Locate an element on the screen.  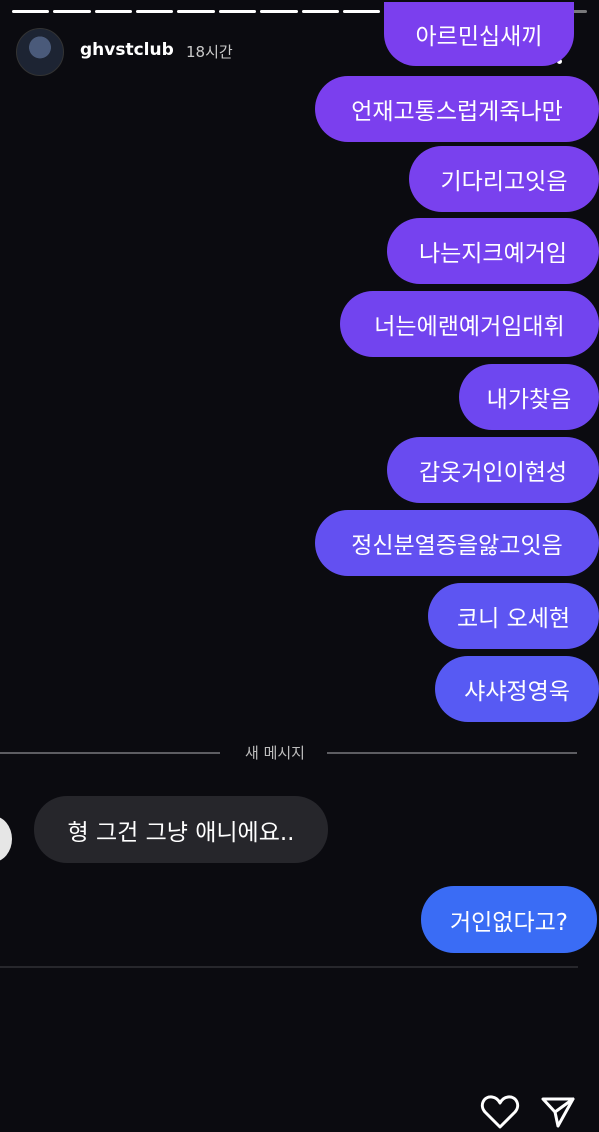
sent-message: 정신분열증을앓고잇음 is located at coordinates (457, 543).